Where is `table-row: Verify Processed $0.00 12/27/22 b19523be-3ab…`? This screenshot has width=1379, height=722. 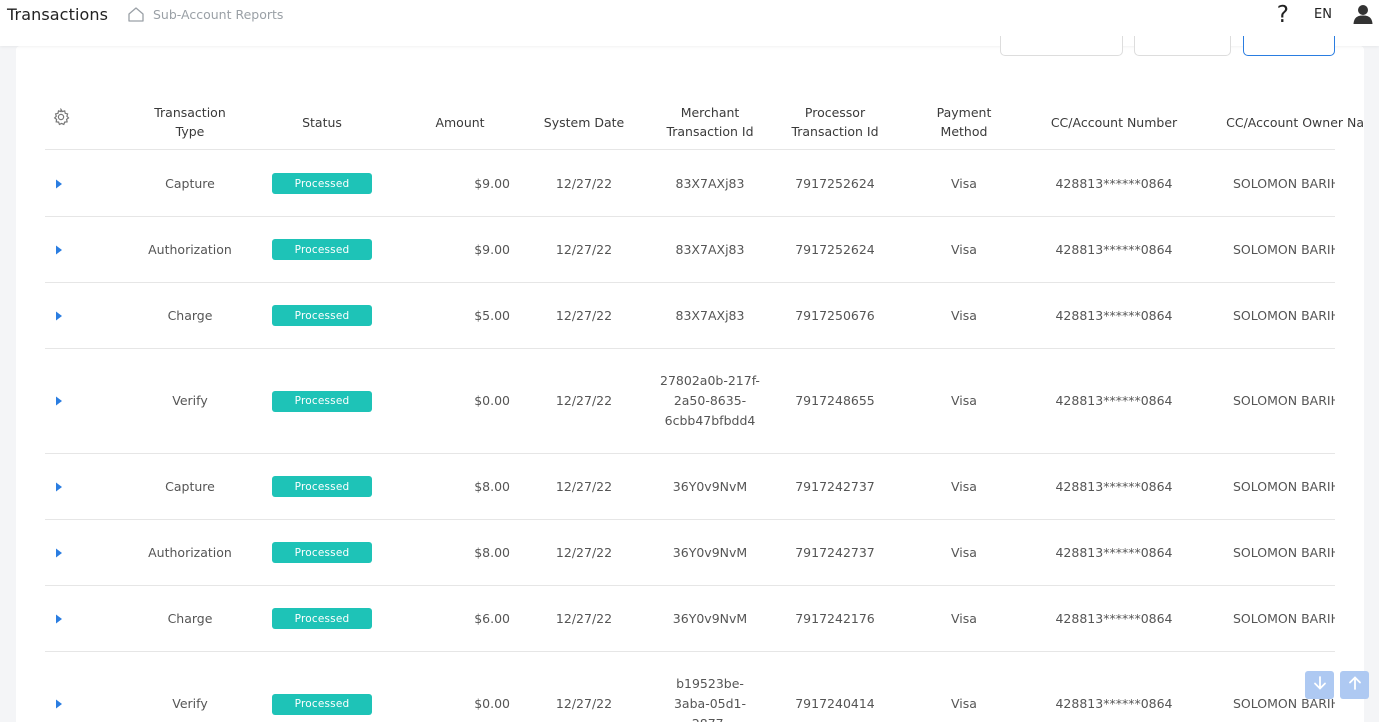
table-row: Verify Processed $0.00 12/27/22 b19523be-3ab… is located at coordinates (690, 687).